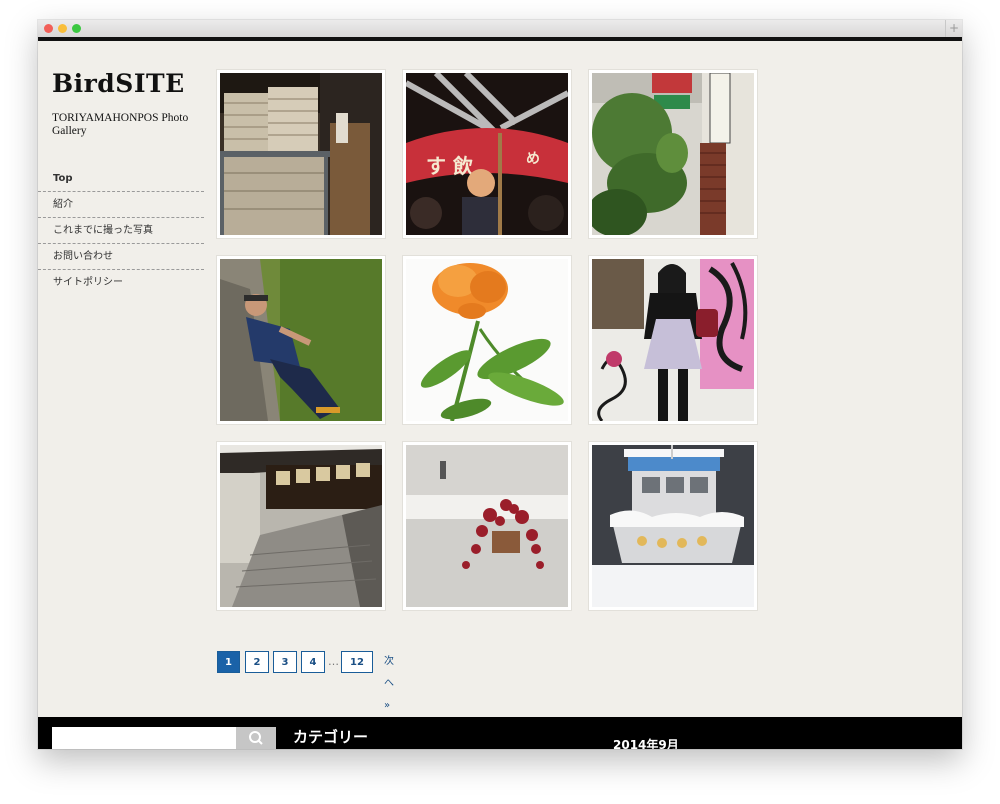 The image size is (1000, 804). What do you see at coordinates (118, 83) in the screenshot?
I see `site-title: BirdSITE` at bounding box center [118, 83].